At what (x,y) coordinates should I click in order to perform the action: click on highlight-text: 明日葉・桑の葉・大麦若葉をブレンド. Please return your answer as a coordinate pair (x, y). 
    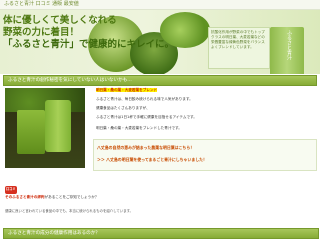
    Looking at the image, I should click on (127, 90).